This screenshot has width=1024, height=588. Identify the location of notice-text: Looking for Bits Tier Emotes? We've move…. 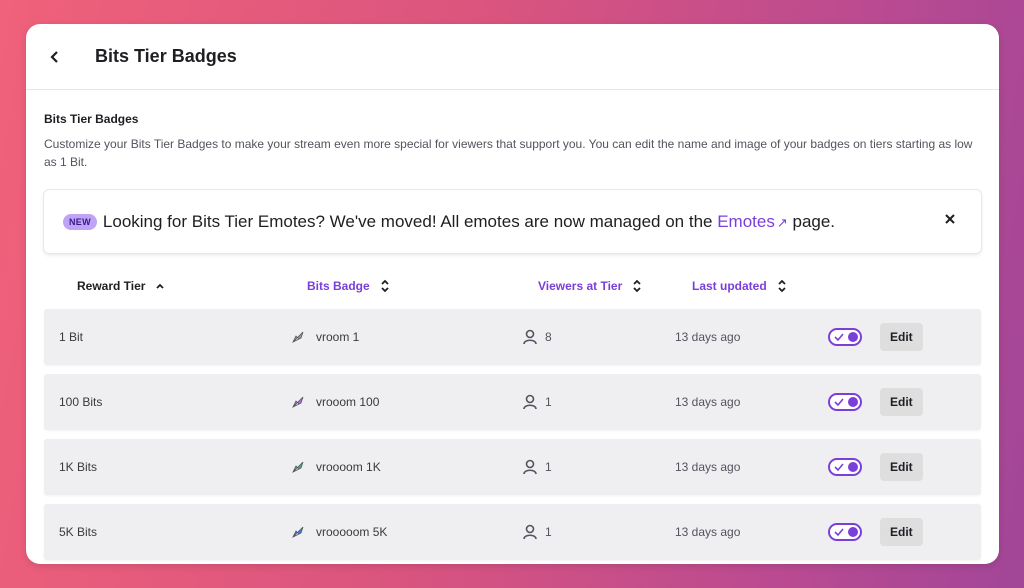
(469, 222).